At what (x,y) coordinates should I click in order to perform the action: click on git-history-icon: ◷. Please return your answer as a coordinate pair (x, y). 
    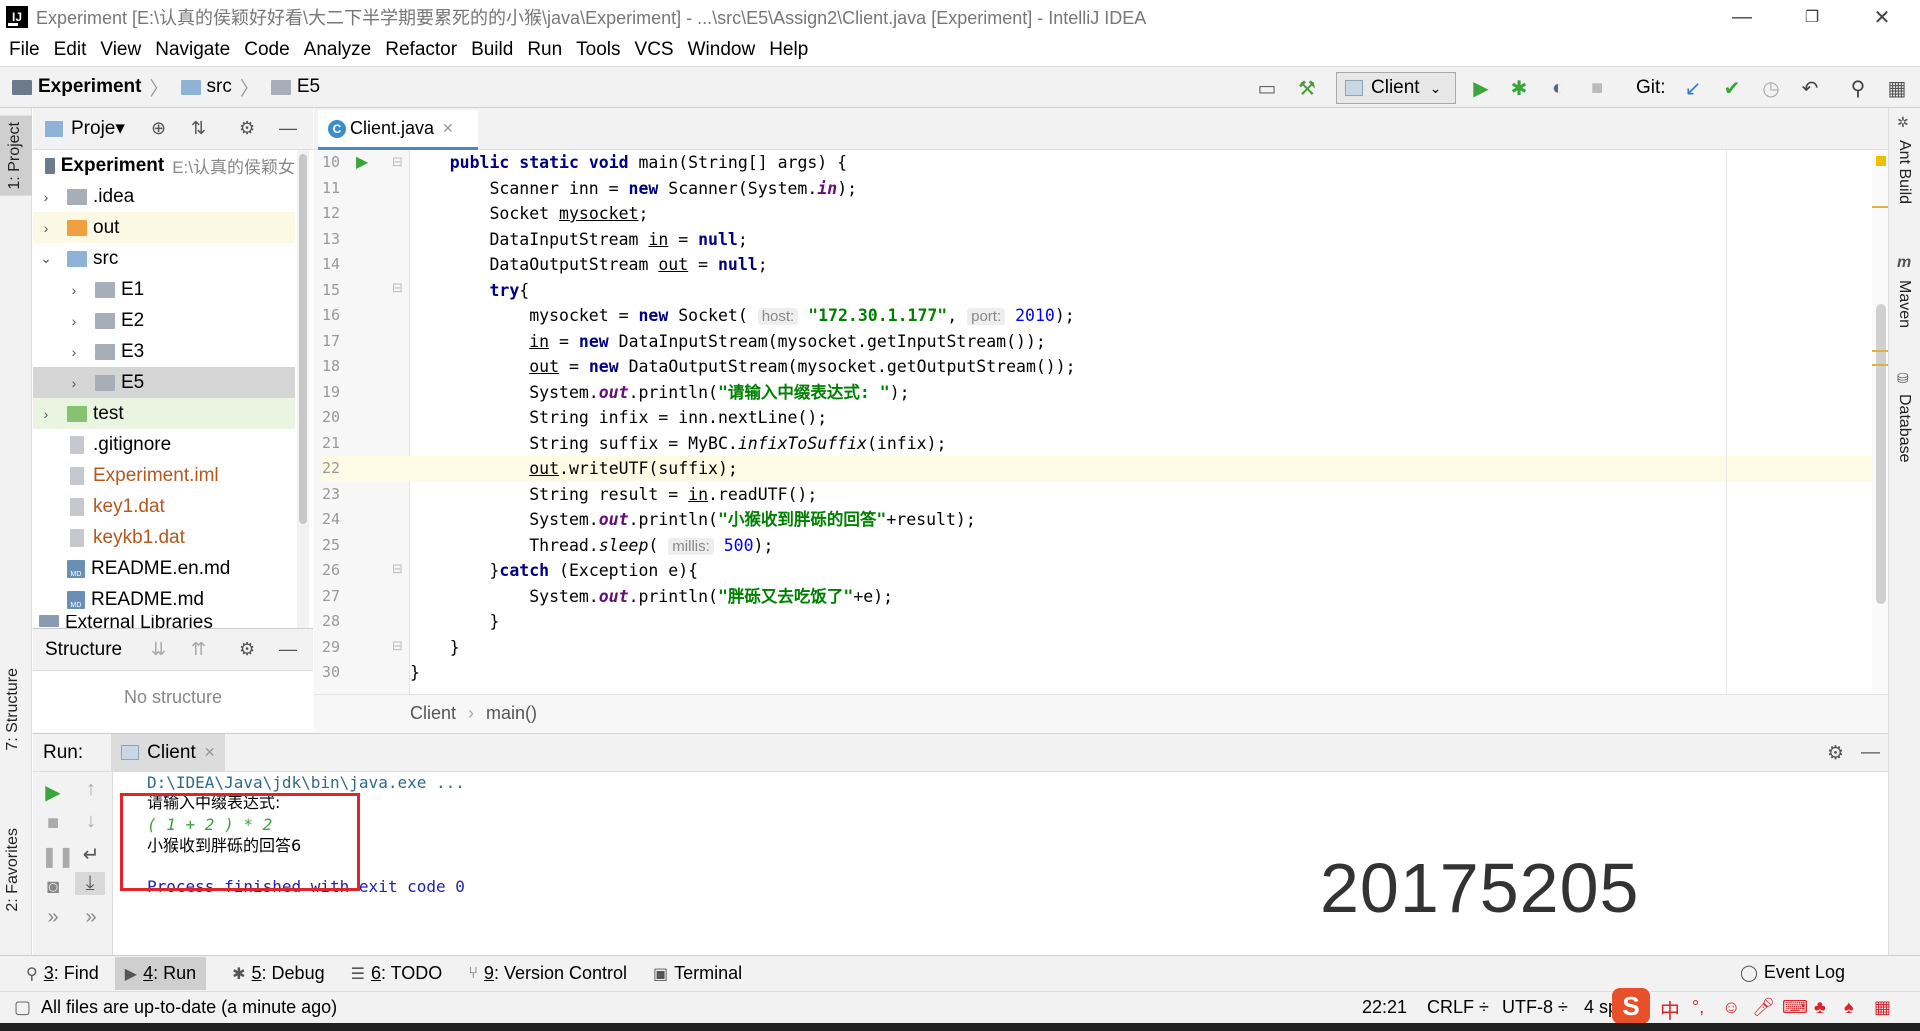
    Looking at the image, I should click on (1771, 88).